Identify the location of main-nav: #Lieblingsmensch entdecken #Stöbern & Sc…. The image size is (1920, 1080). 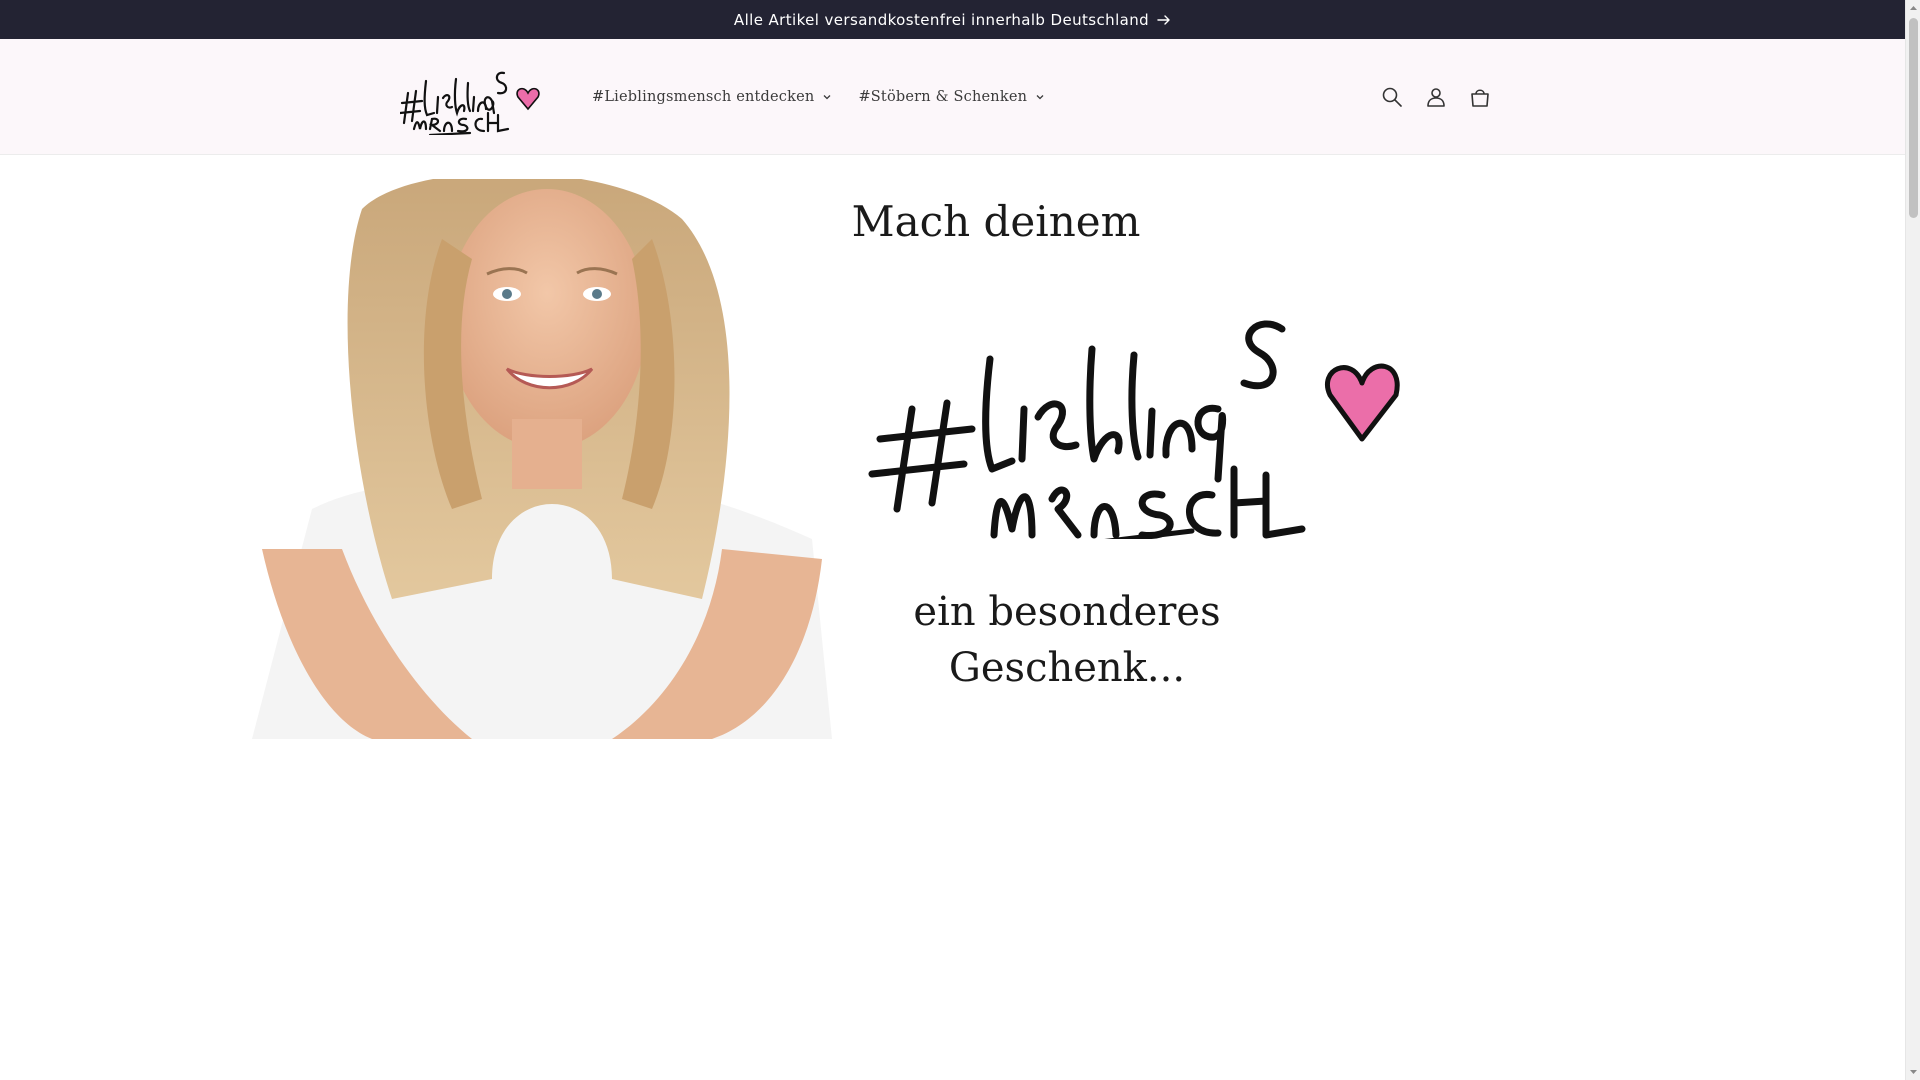
(818, 97).